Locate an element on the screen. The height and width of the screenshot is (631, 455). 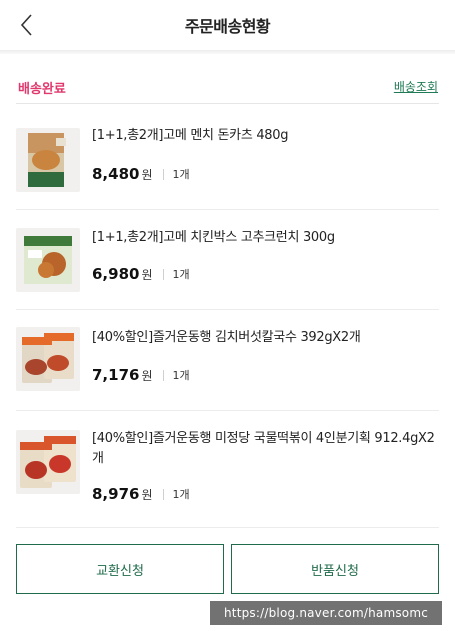
top-bar: 주문배송현황 is located at coordinates (227, 25).